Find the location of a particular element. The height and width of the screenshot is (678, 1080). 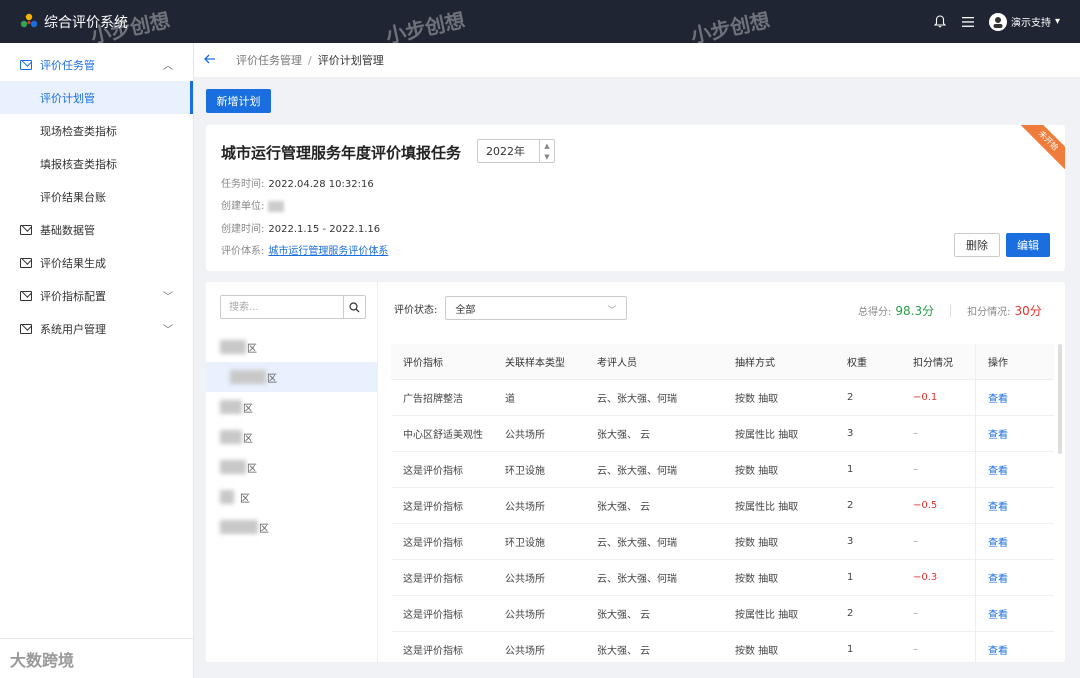

table-scrollbar is located at coordinates (1060, 399).